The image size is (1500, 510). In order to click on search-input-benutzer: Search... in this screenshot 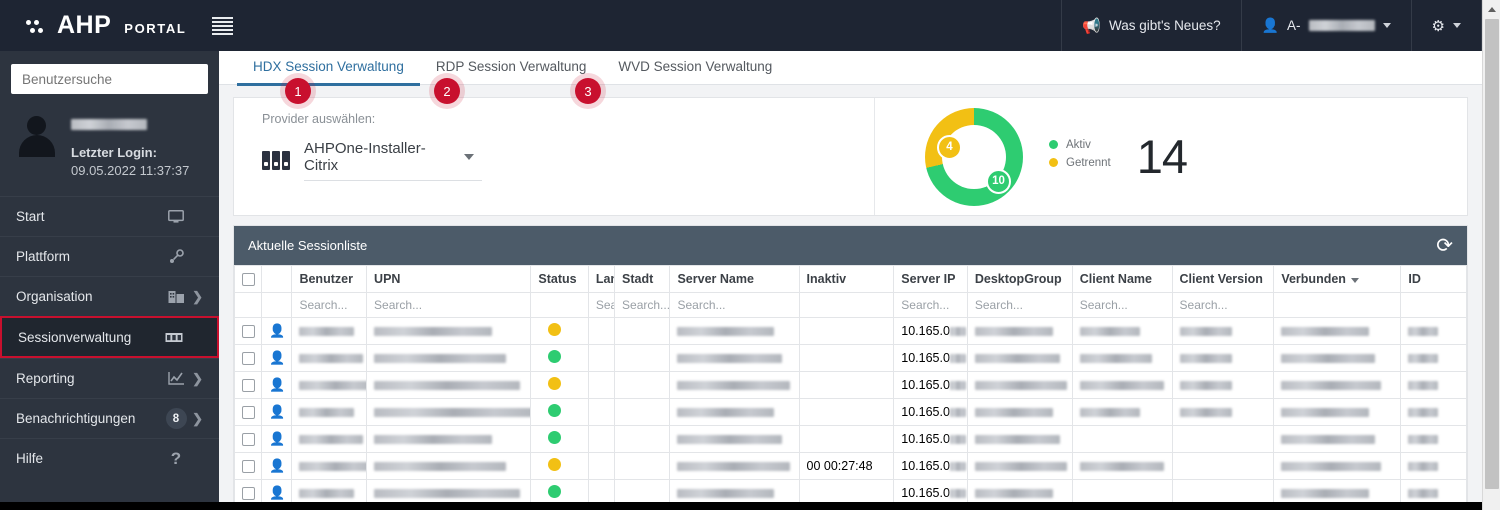, I will do `click(329, 305)`.